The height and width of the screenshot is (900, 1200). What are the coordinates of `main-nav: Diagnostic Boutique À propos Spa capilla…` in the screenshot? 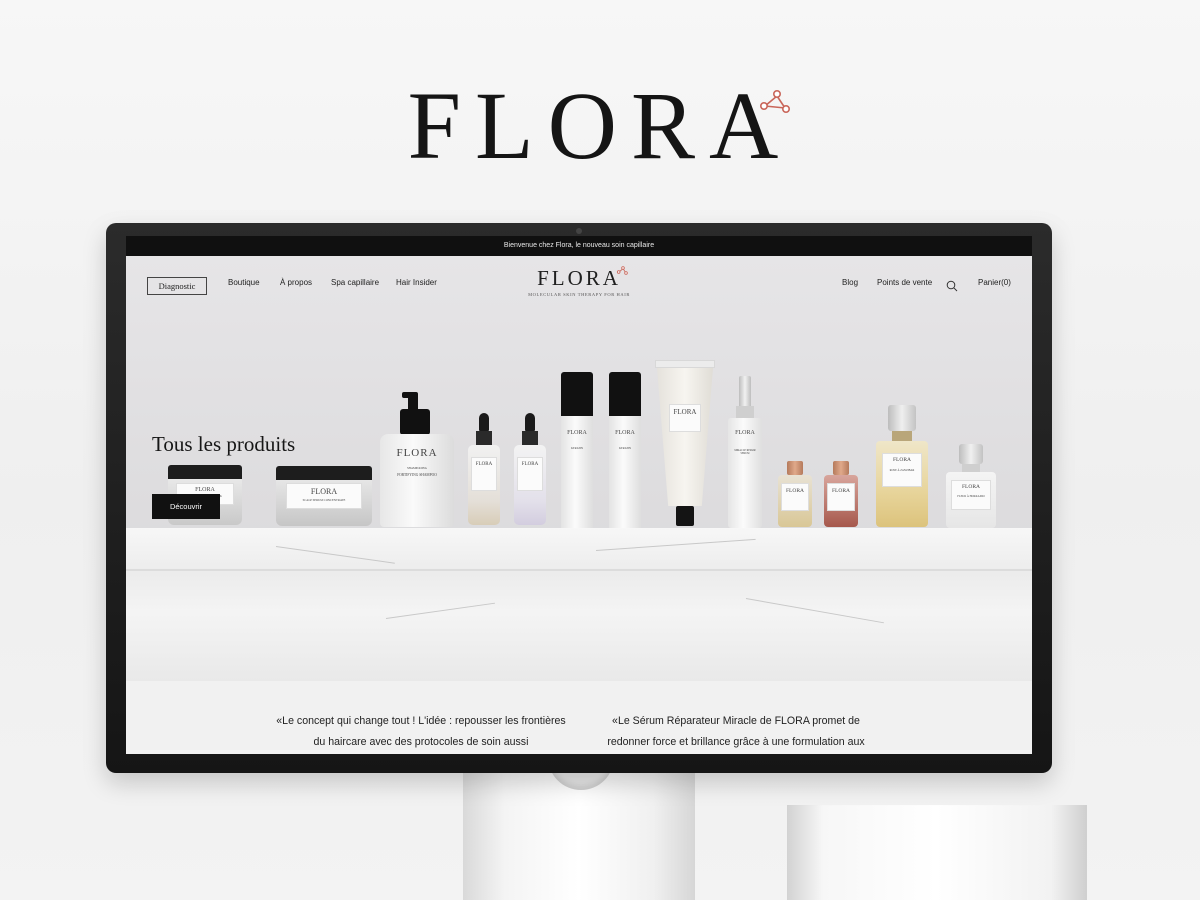 It's located at (579, 280).